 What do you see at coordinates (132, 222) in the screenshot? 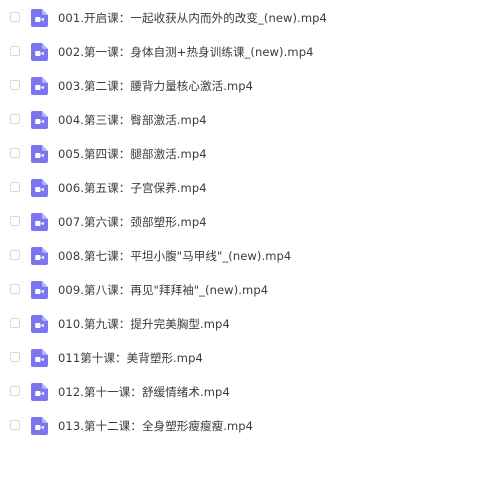
I see `file-name: 007.第六课：颈部塑形.mp4` at bounding box center [132, 222].